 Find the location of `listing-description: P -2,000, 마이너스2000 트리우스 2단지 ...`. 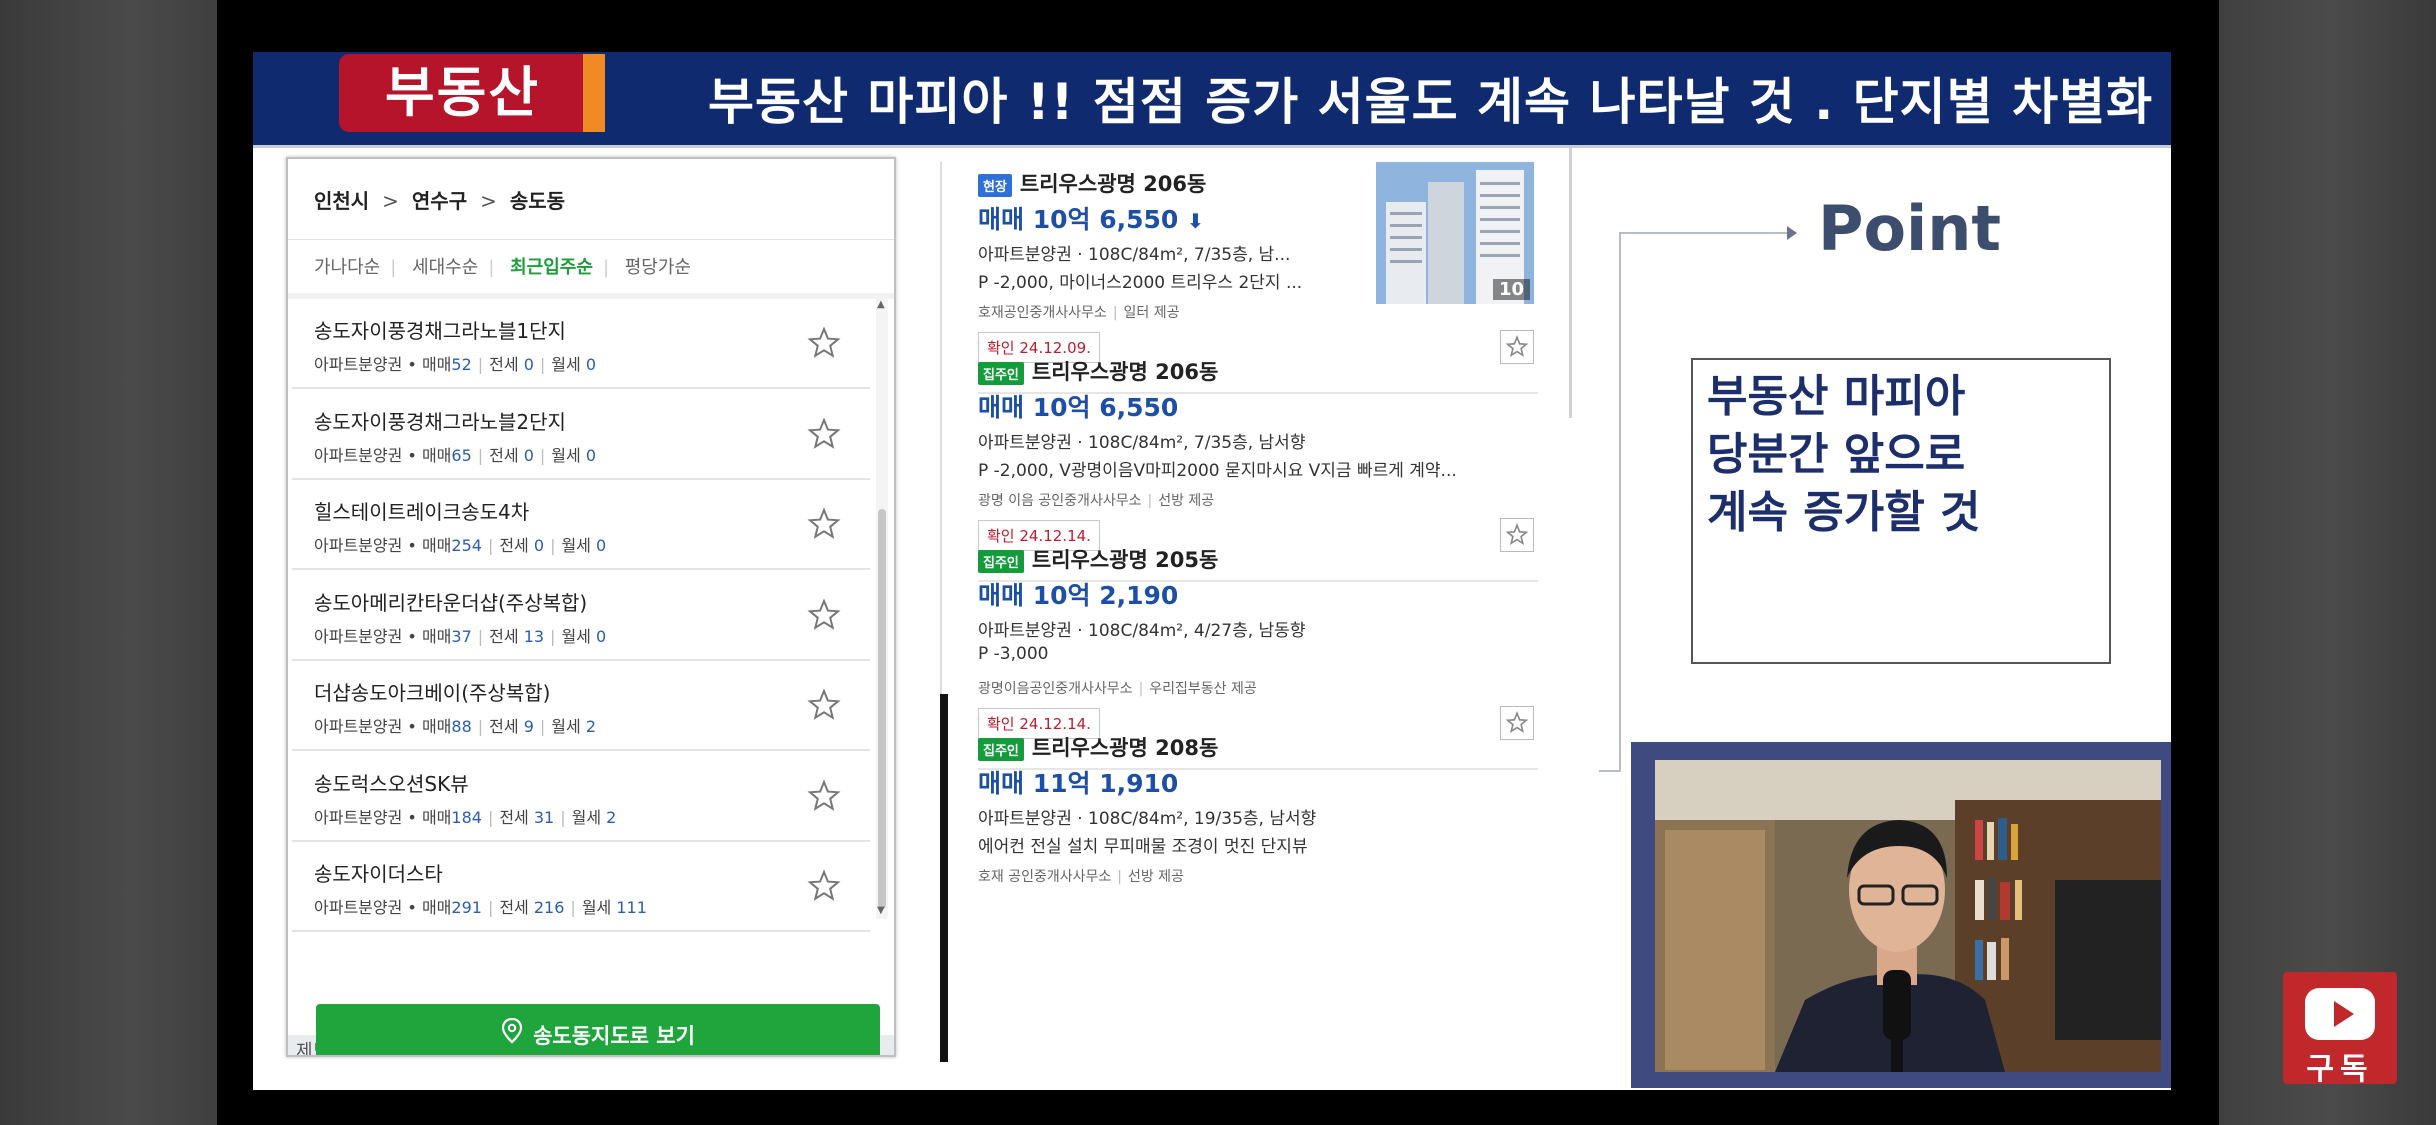

listing-description: P -2,000, 마이너스2000 트리우스 2단지 ... is located at coordinates (1140, 283).